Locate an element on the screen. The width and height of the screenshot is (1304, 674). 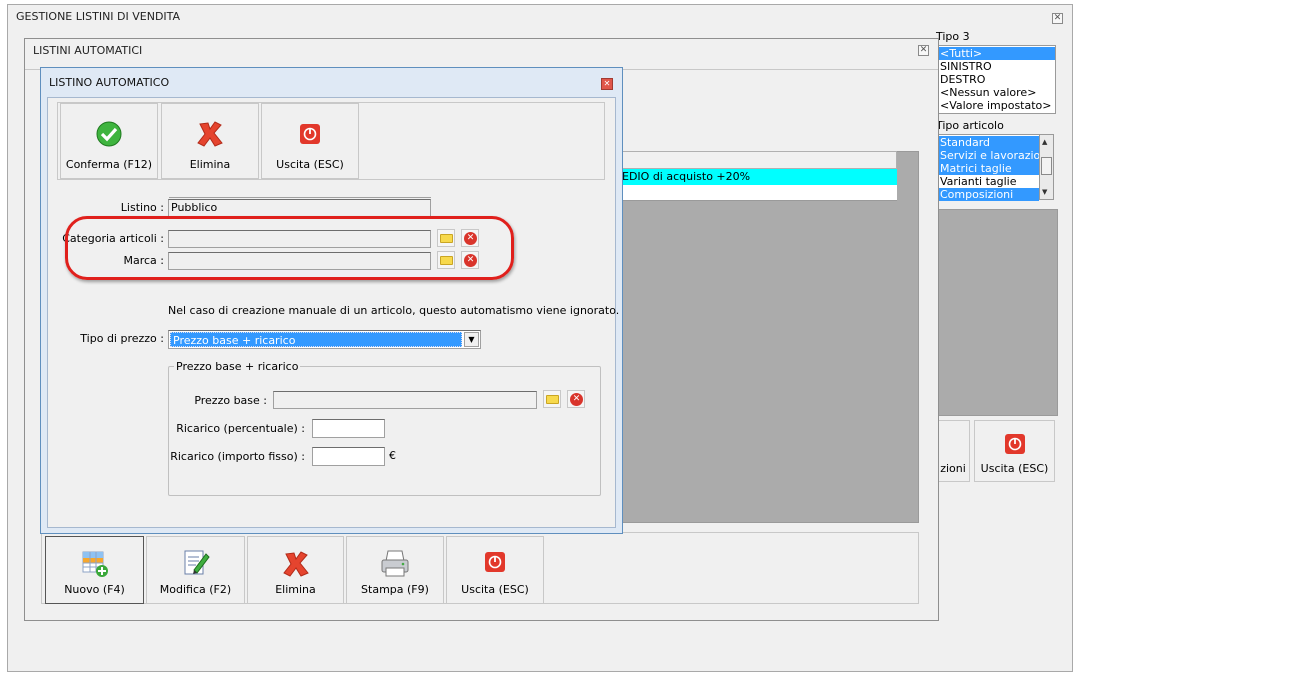
edit-button-label: Modifica (F2) is located at coordinates (195, 589).